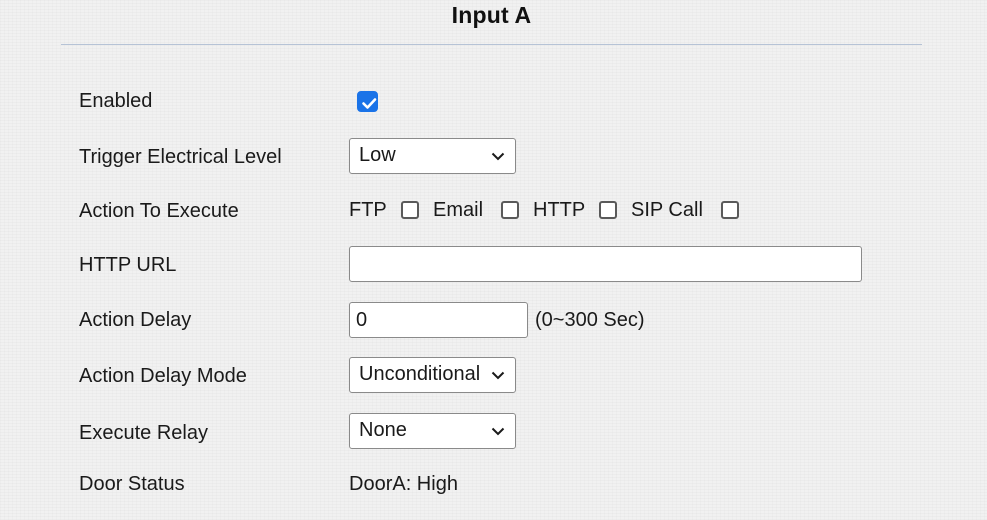  What do you see at coordinates (608, 210) in the screenshot?
I see `action-http-checkbox` at bounding box center [608, 210].